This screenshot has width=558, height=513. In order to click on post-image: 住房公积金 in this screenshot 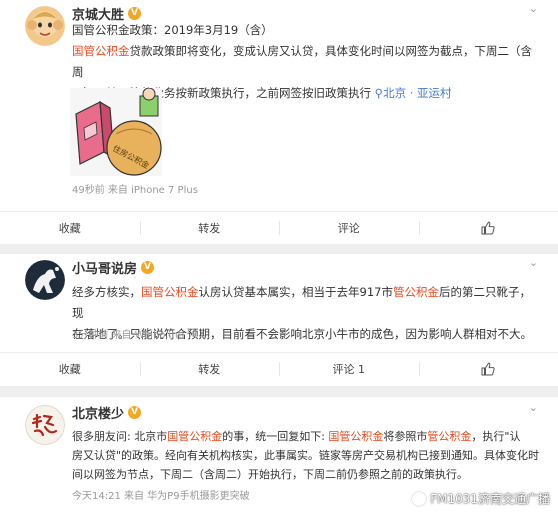, I will do `click(116, 132)`.